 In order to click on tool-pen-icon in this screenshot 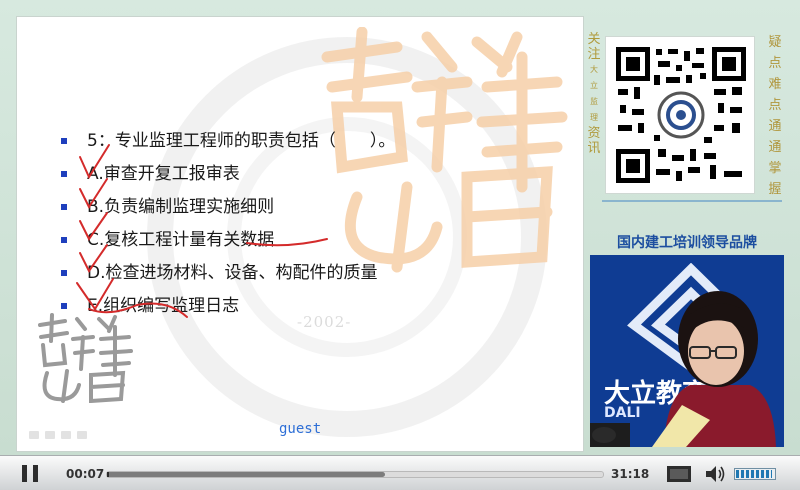, I will do `click(50, 435)`.